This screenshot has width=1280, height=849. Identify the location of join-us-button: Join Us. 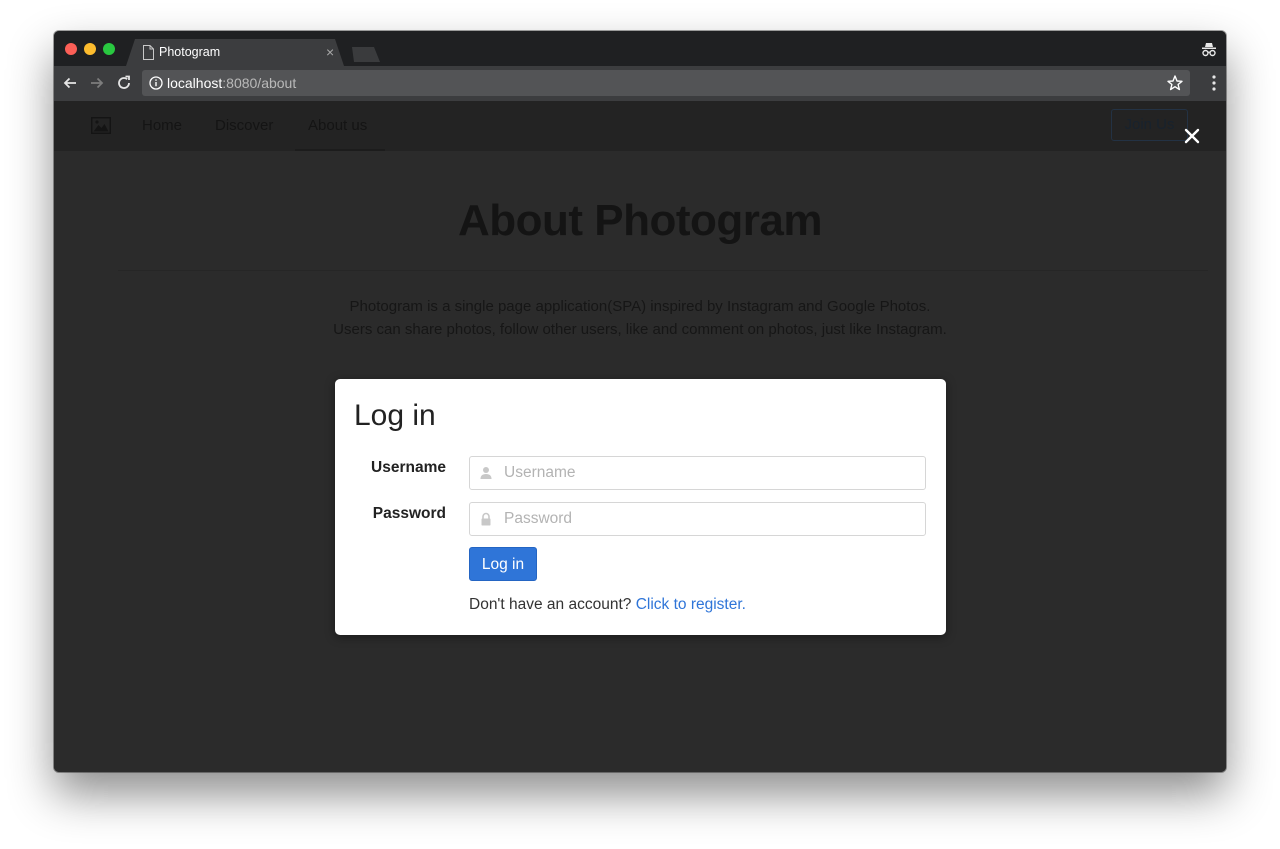
(1149, 125).